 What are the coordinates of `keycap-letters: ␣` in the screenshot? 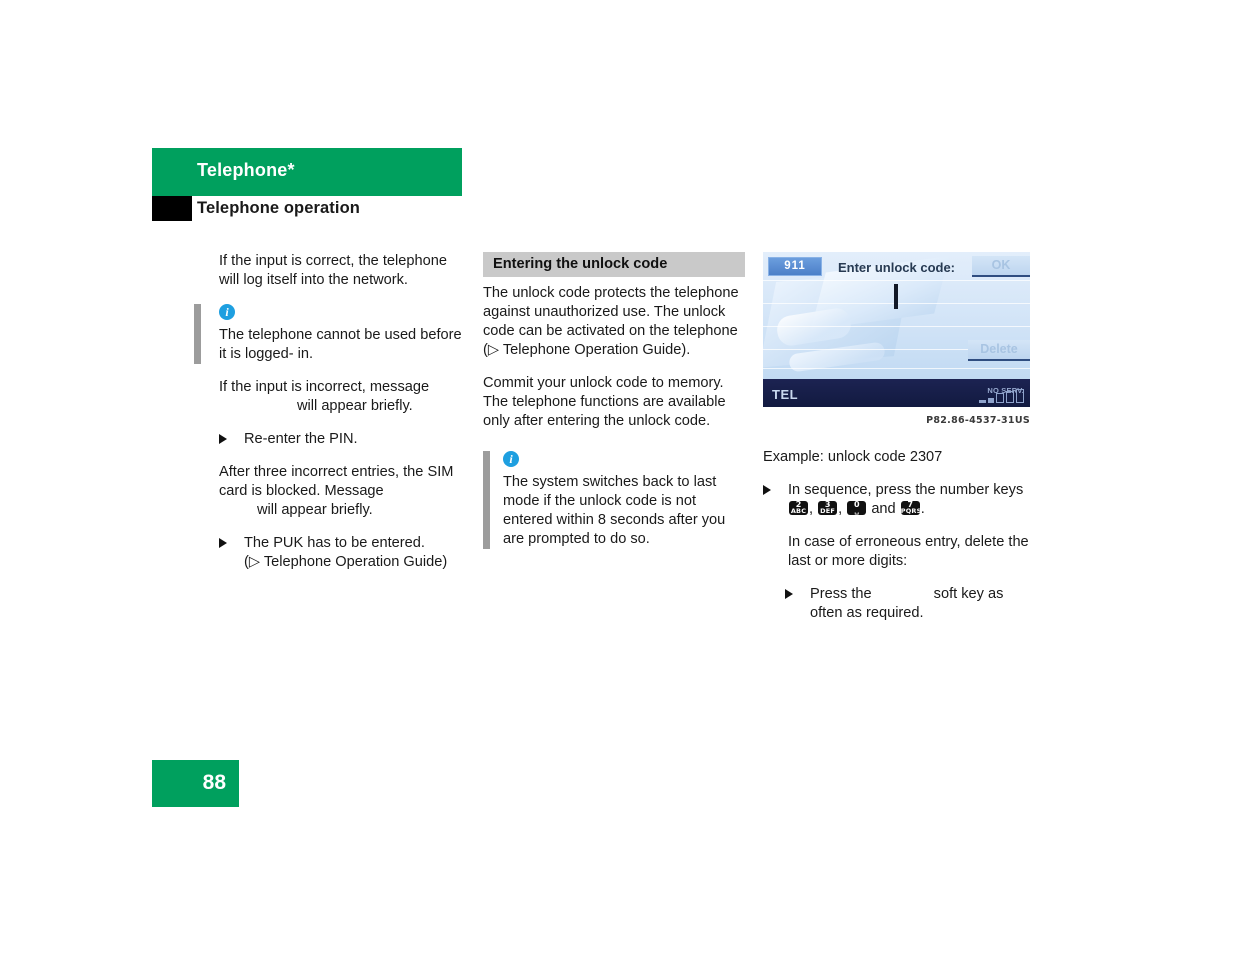 It's located at (857, 511).